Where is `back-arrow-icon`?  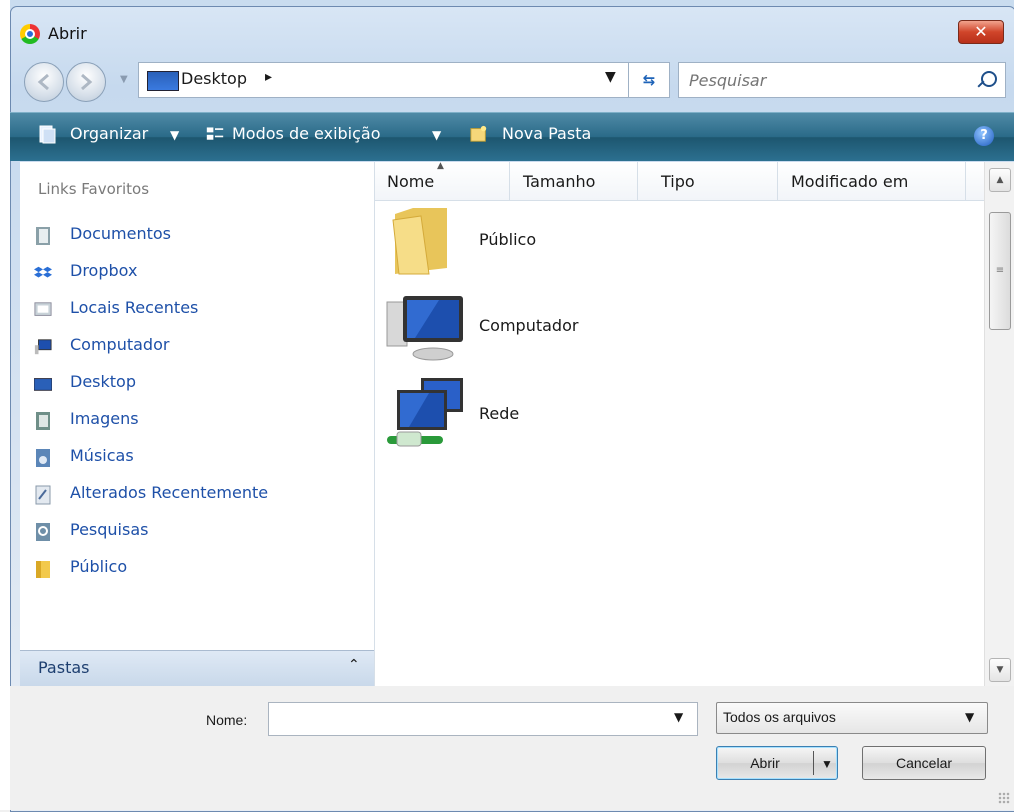 back-arrow-icon is located at coordinates (43, 82).